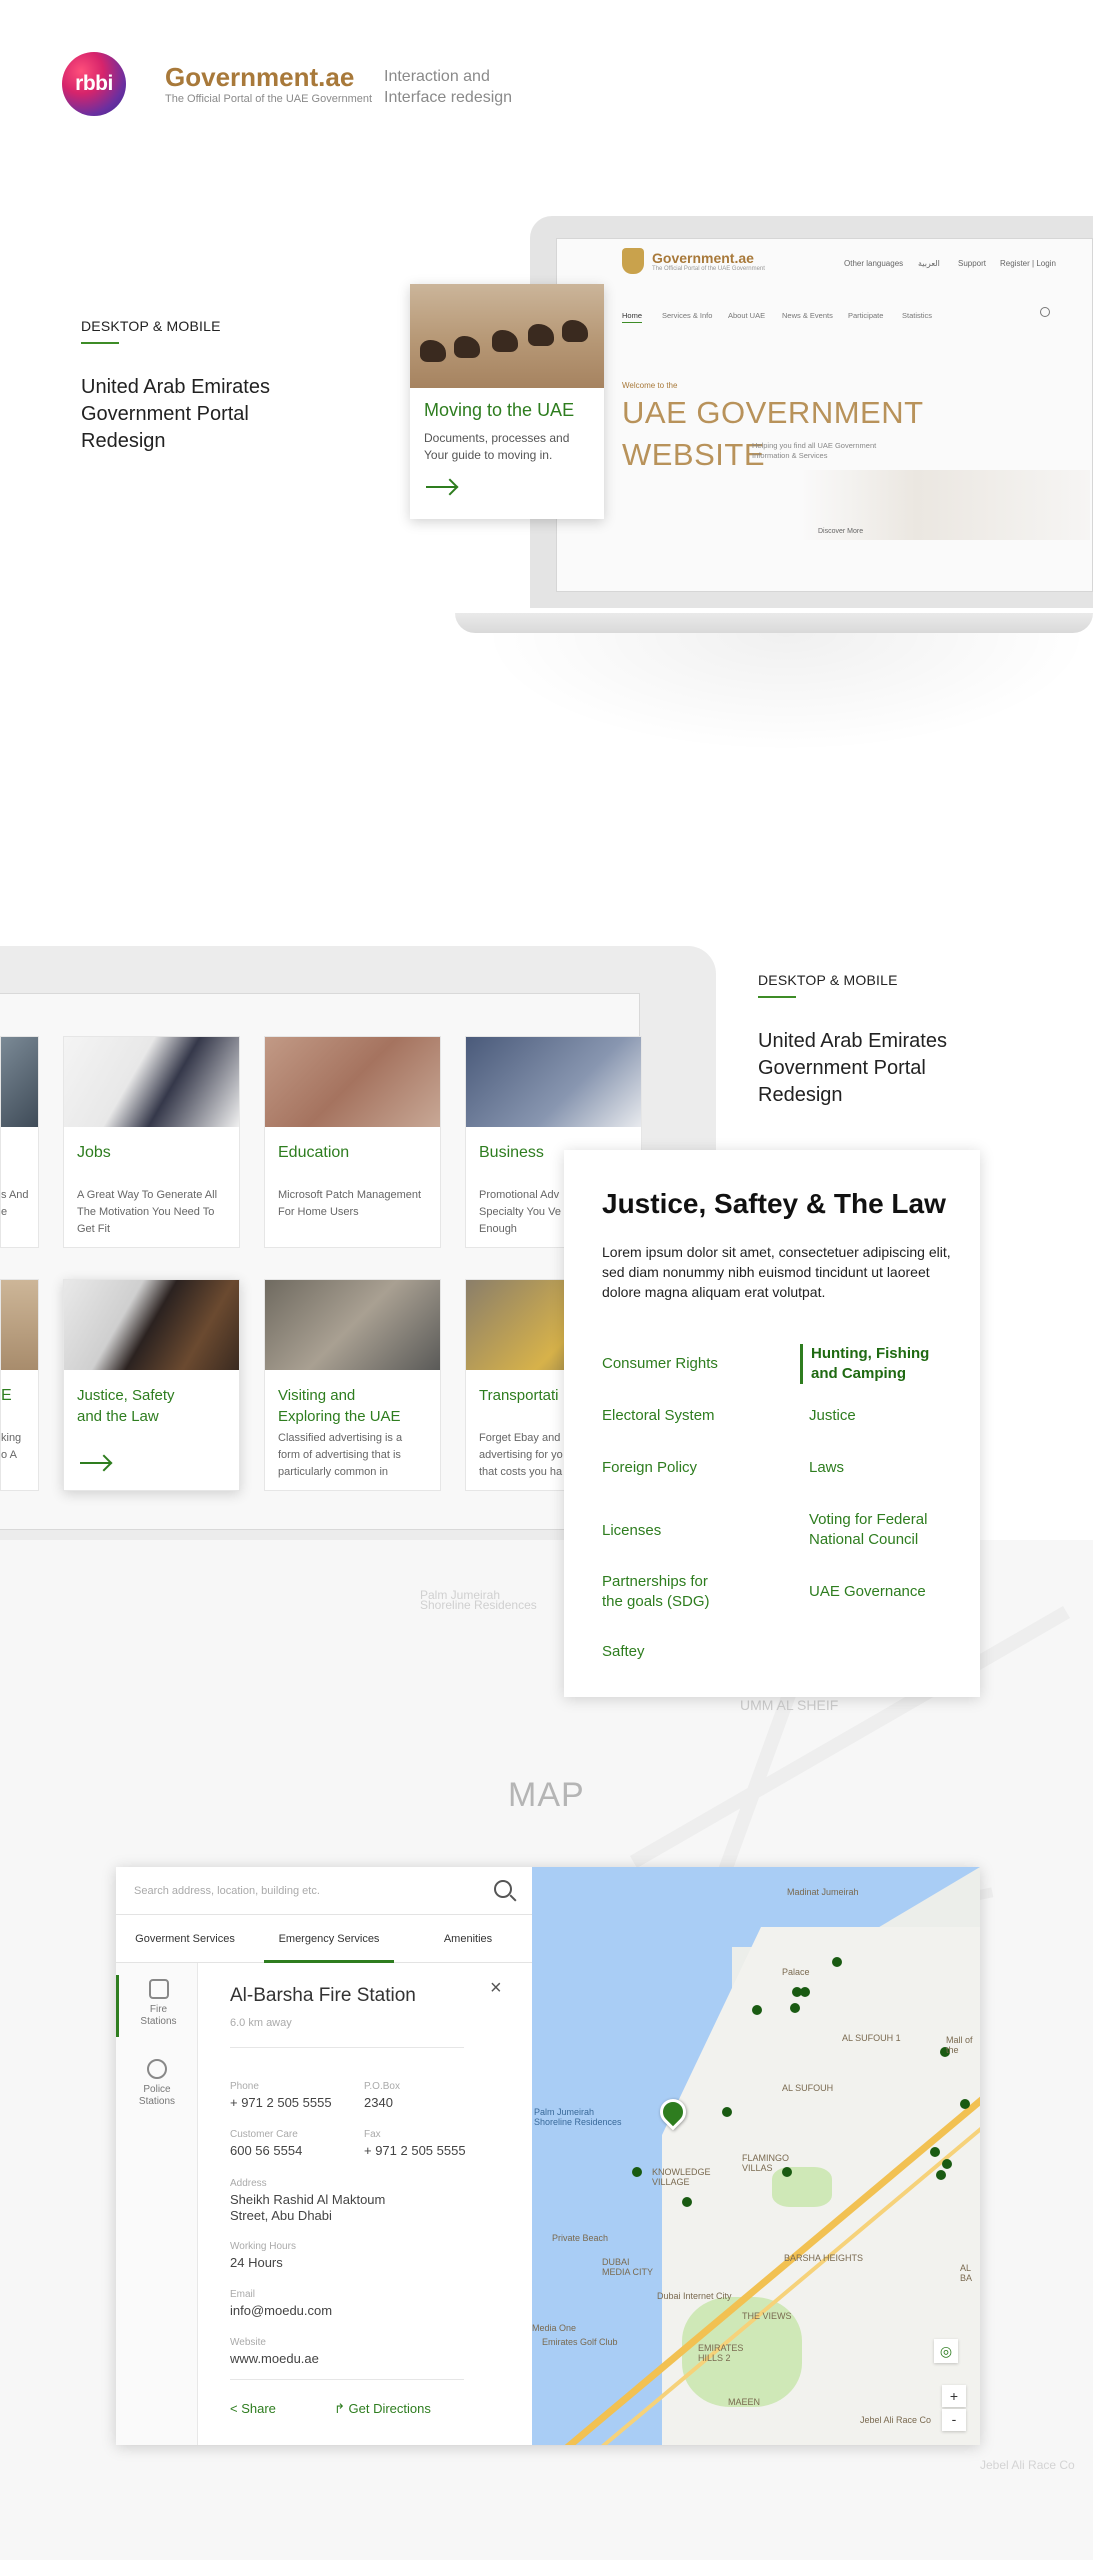  What do you see at coordinates (329, 1939) in the screenshot?
I see `tab-emergency-services: Emergency Services` at bounding box center [329, 1939].